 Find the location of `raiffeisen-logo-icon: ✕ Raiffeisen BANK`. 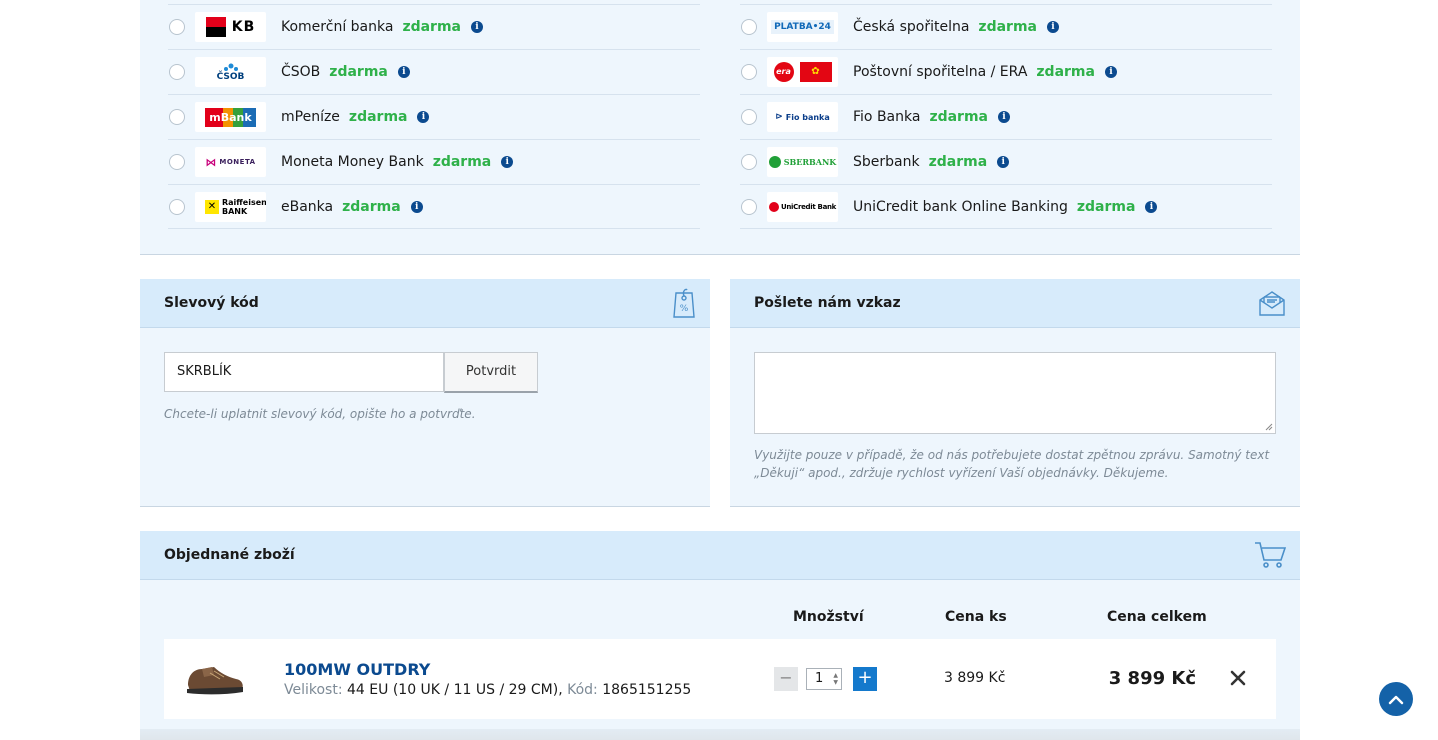

raiffeisen-logo-icon: ✕ Raiffeisen BANK is located at coordinates (230, 206).